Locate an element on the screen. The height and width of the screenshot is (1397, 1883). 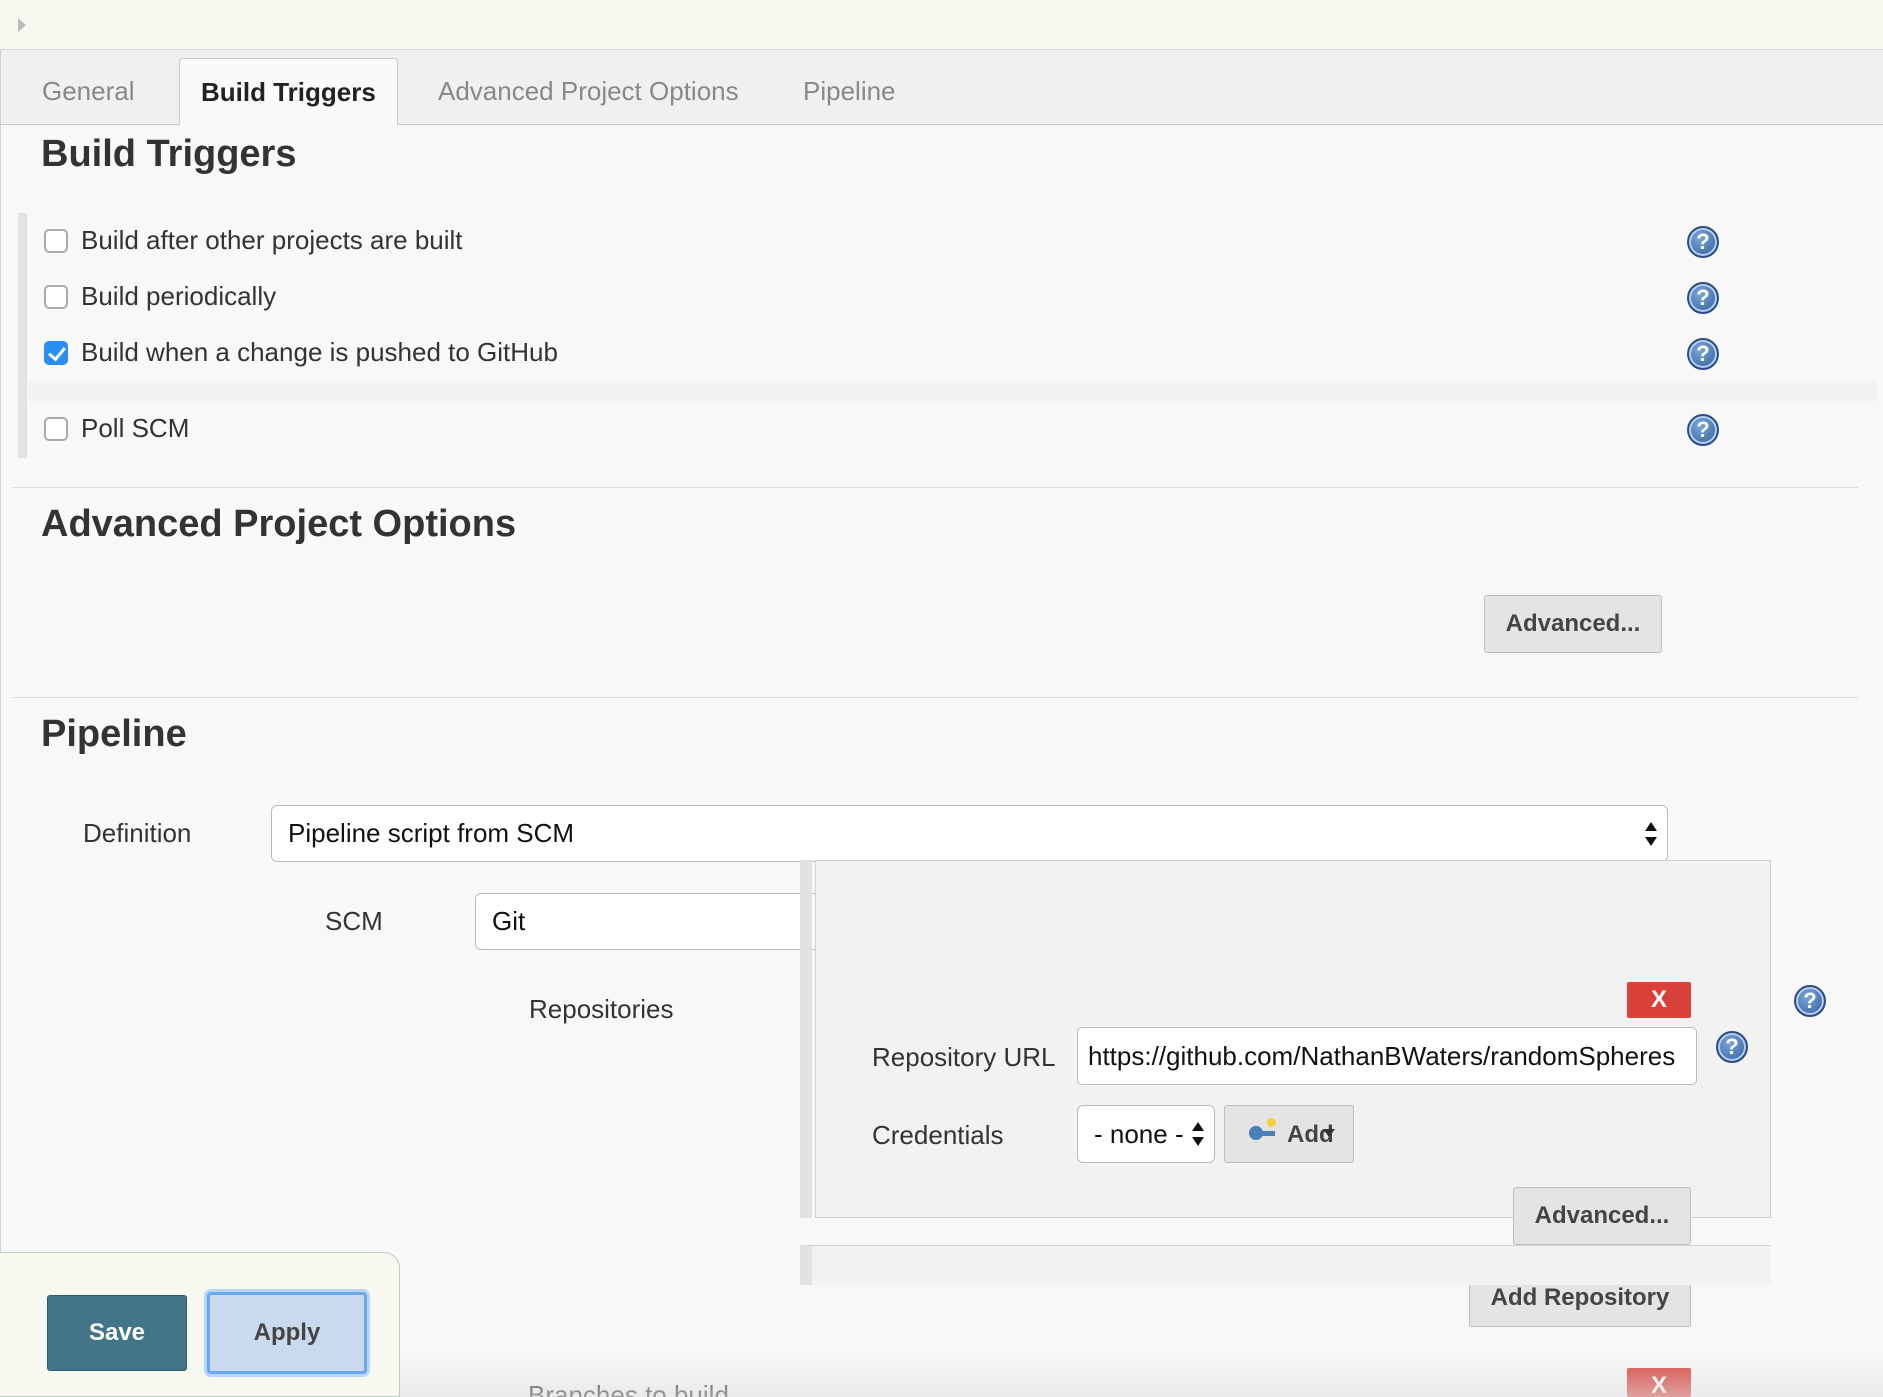
scm-select-value: Git is located at coordinates (509, 921).